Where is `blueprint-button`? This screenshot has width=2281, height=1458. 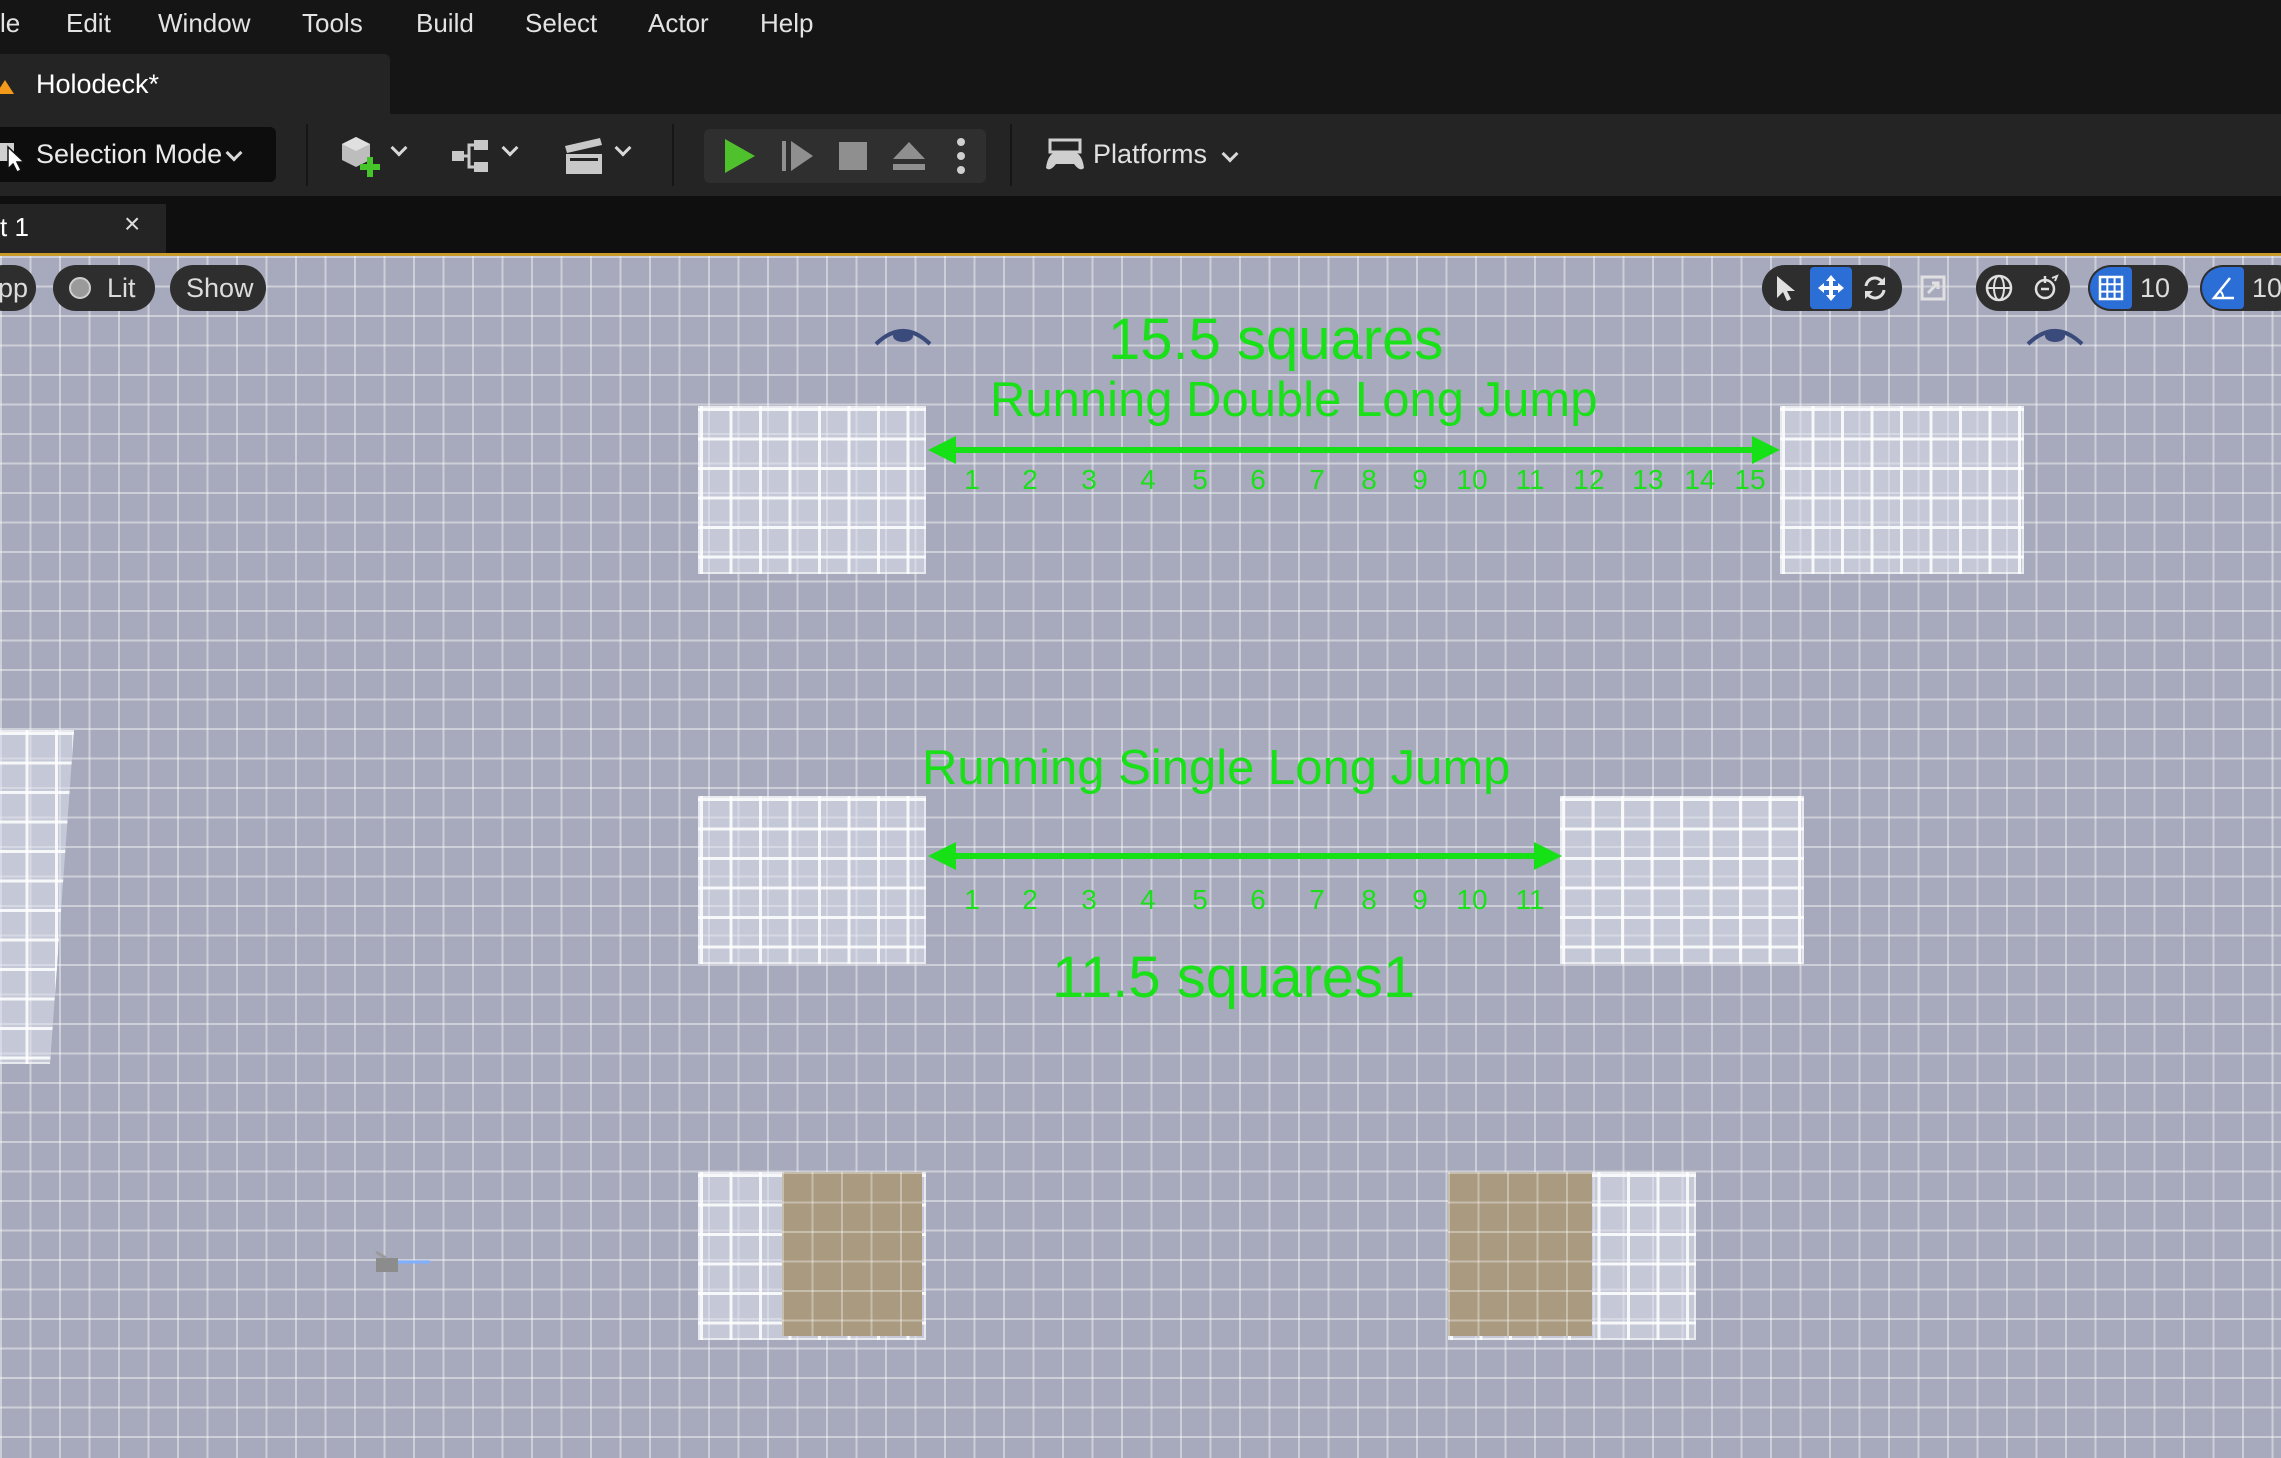 blueprint-button is located at coordinates (488, 156).